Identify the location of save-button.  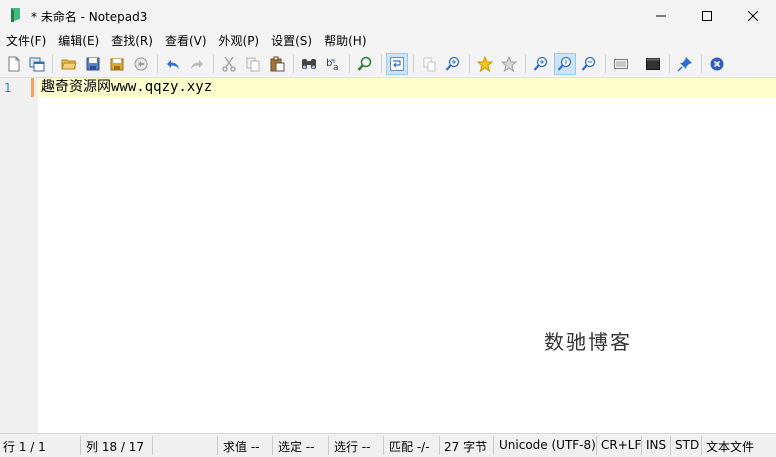
(93, 64).